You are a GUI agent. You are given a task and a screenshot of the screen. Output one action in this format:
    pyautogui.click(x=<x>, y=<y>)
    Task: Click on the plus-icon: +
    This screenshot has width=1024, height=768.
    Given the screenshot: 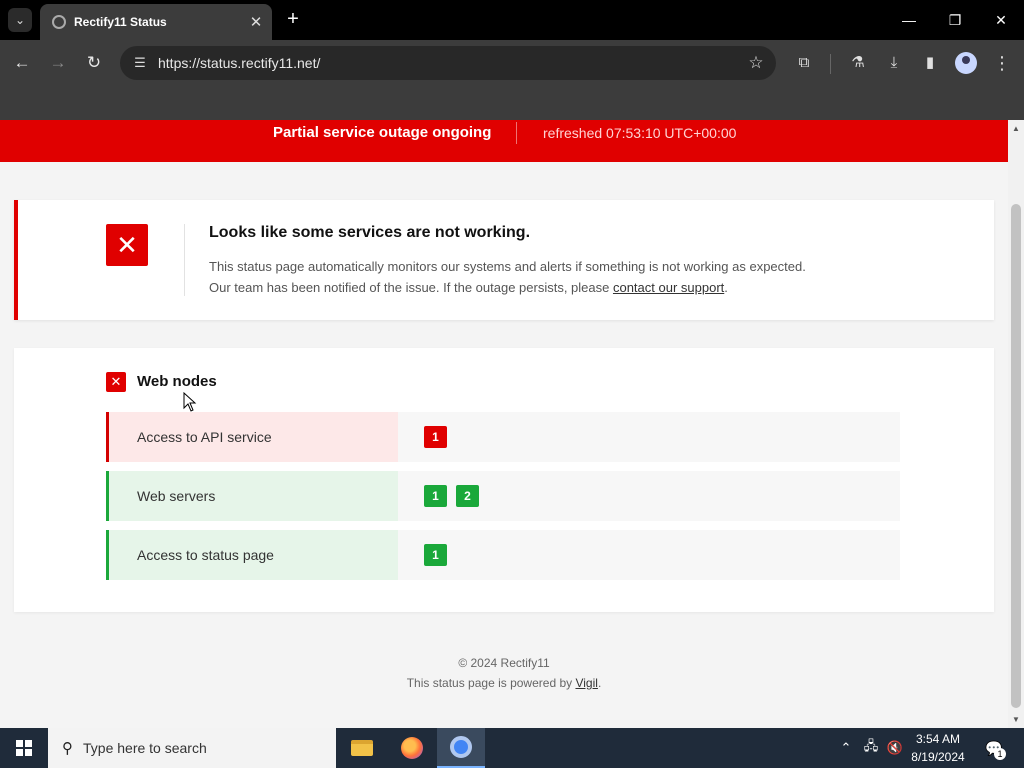 What is the action you would take?
    pyautogui.click(x=293, y=19)
    